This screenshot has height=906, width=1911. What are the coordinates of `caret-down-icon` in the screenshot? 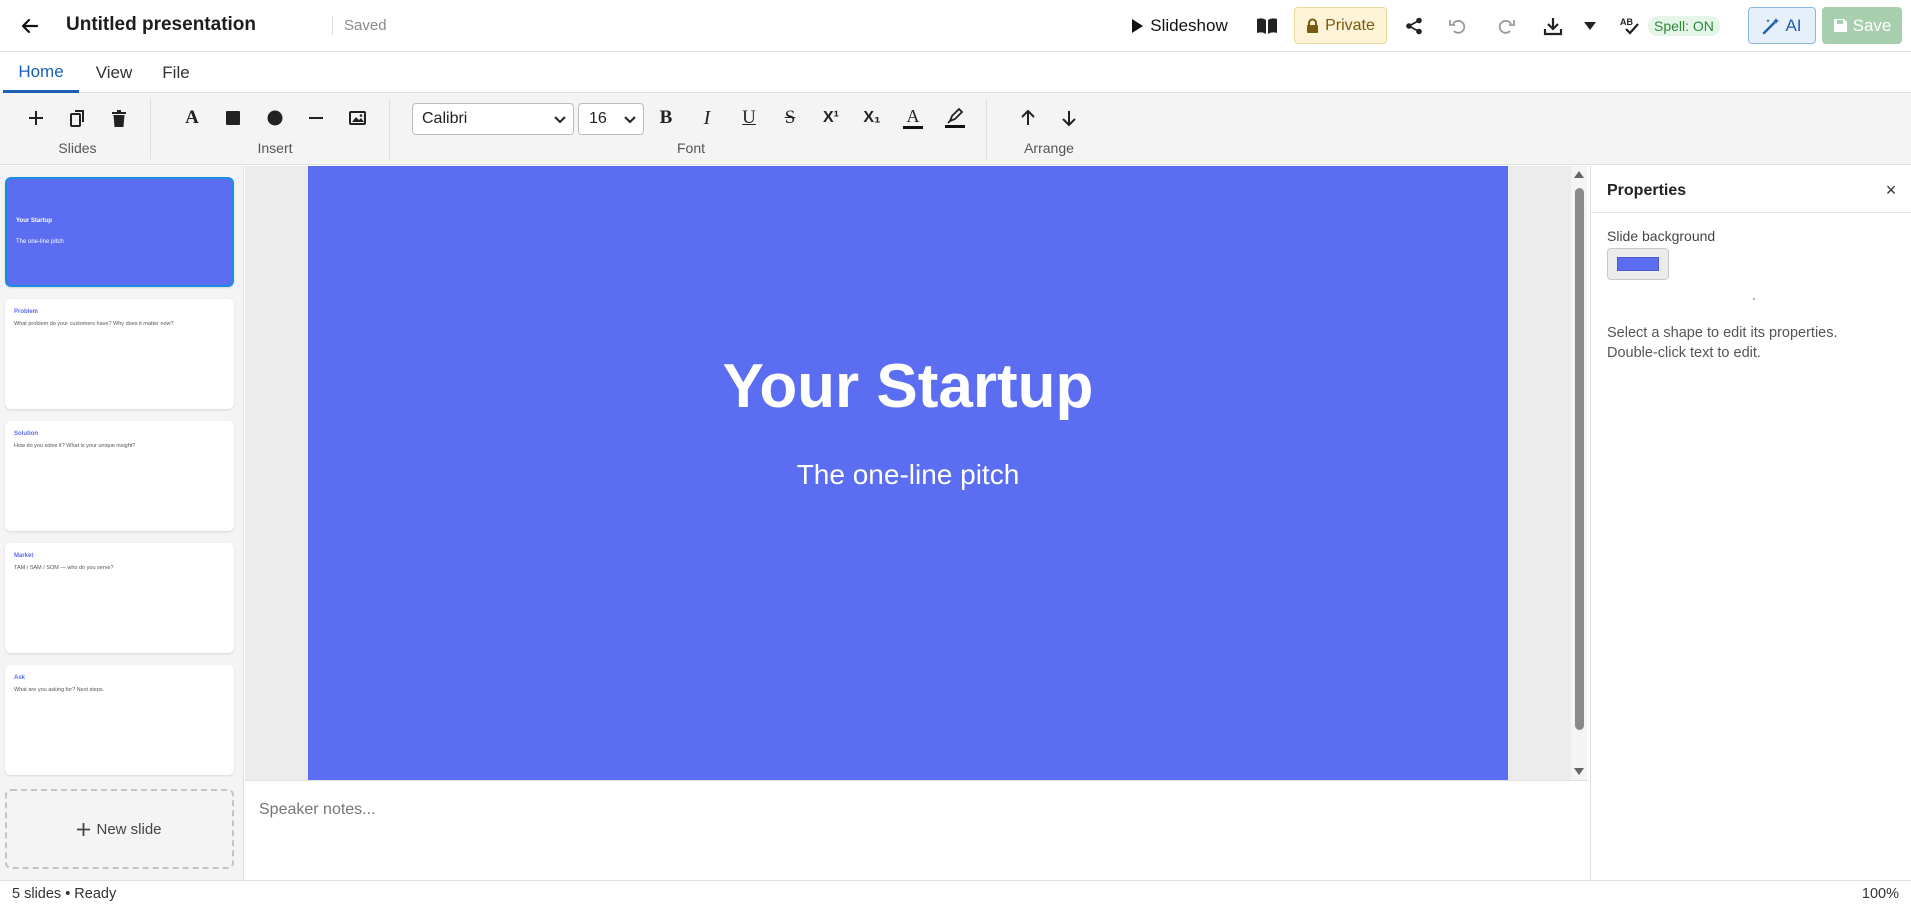 It's located at (1590, 26).